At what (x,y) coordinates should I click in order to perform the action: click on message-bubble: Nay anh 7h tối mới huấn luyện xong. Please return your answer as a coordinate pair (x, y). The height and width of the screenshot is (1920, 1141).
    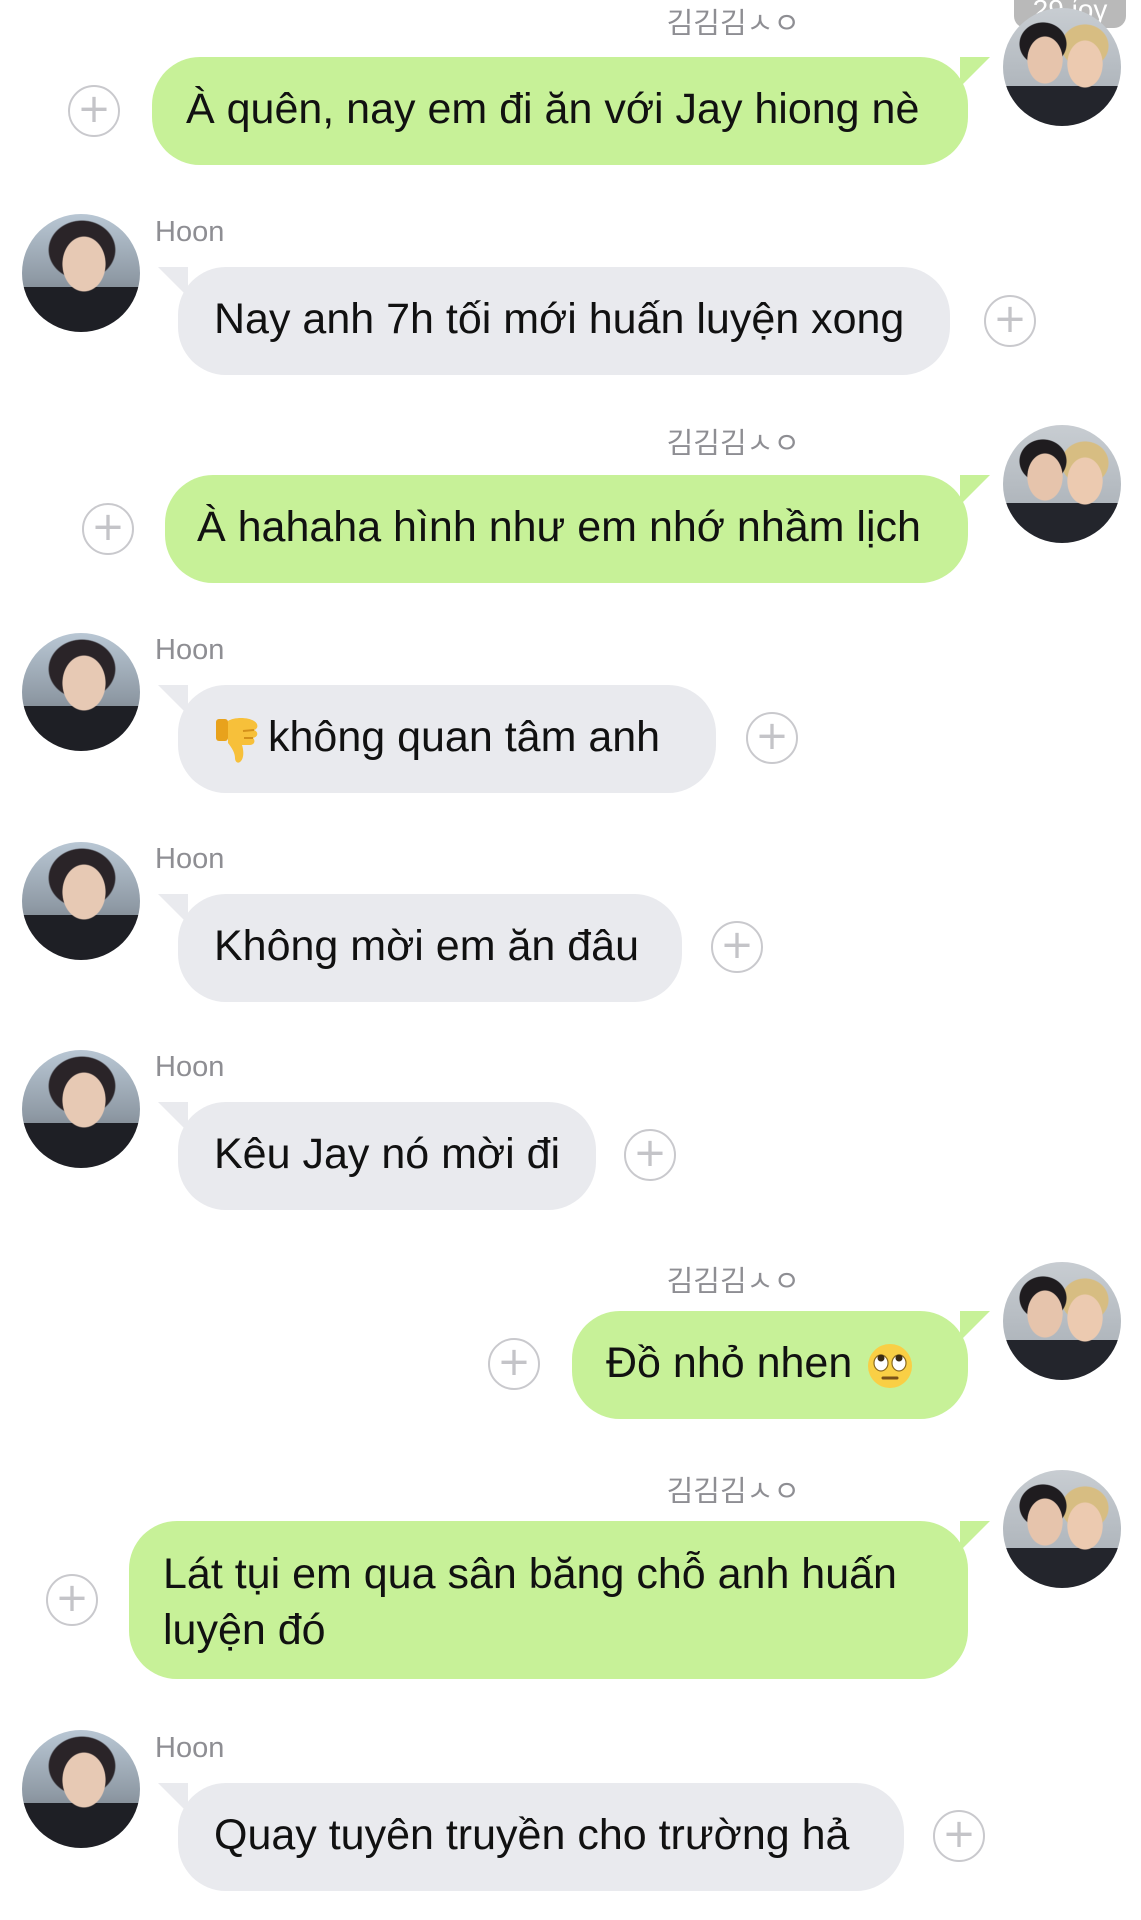
    Looking at the image, I should click on (564, 321).